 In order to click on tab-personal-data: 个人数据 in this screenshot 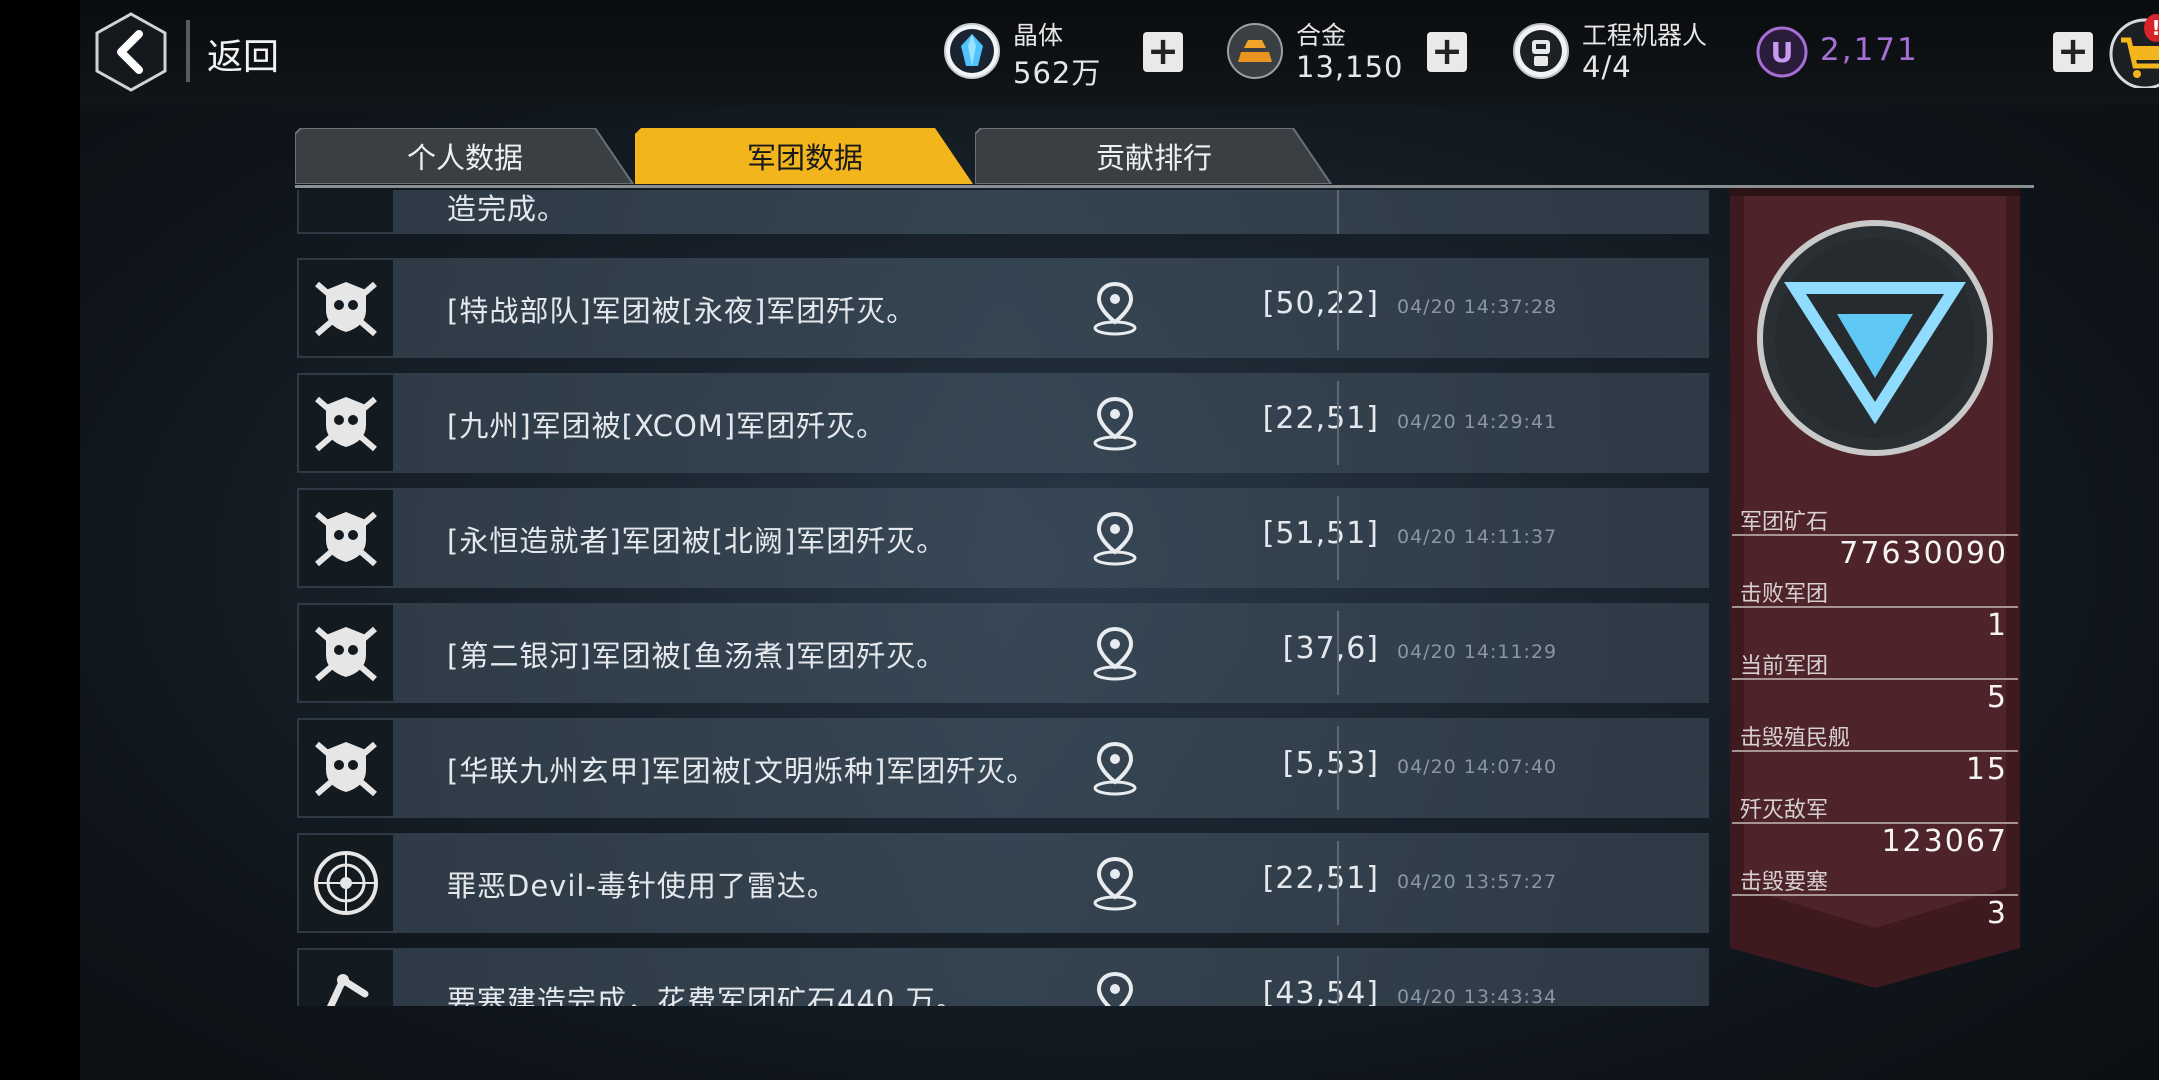, I will do `click(465, 156)`.